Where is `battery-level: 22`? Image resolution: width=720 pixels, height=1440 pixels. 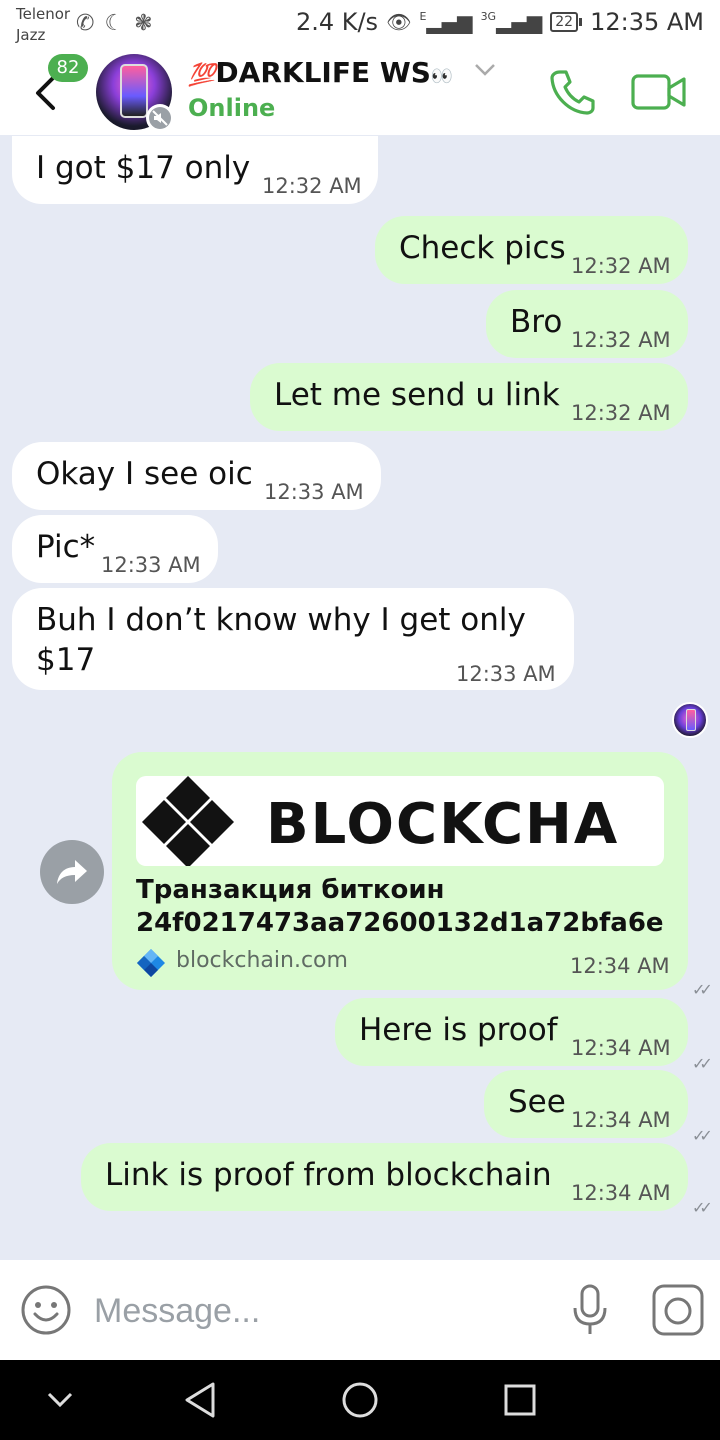 battery-level: 22 is located at coordinates (564, 22).